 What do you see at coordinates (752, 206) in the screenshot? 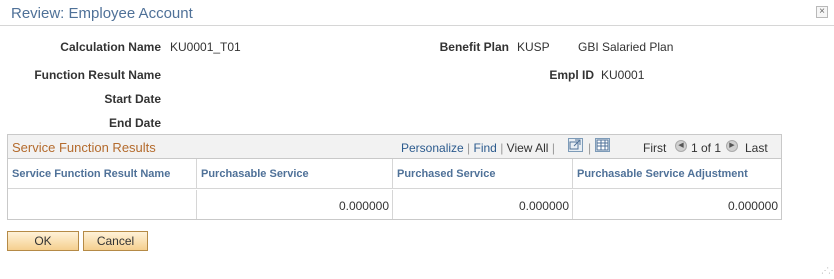
I see `cell-purchasable-service-adjustment: 0.000000` at bounding box center [752, 206].